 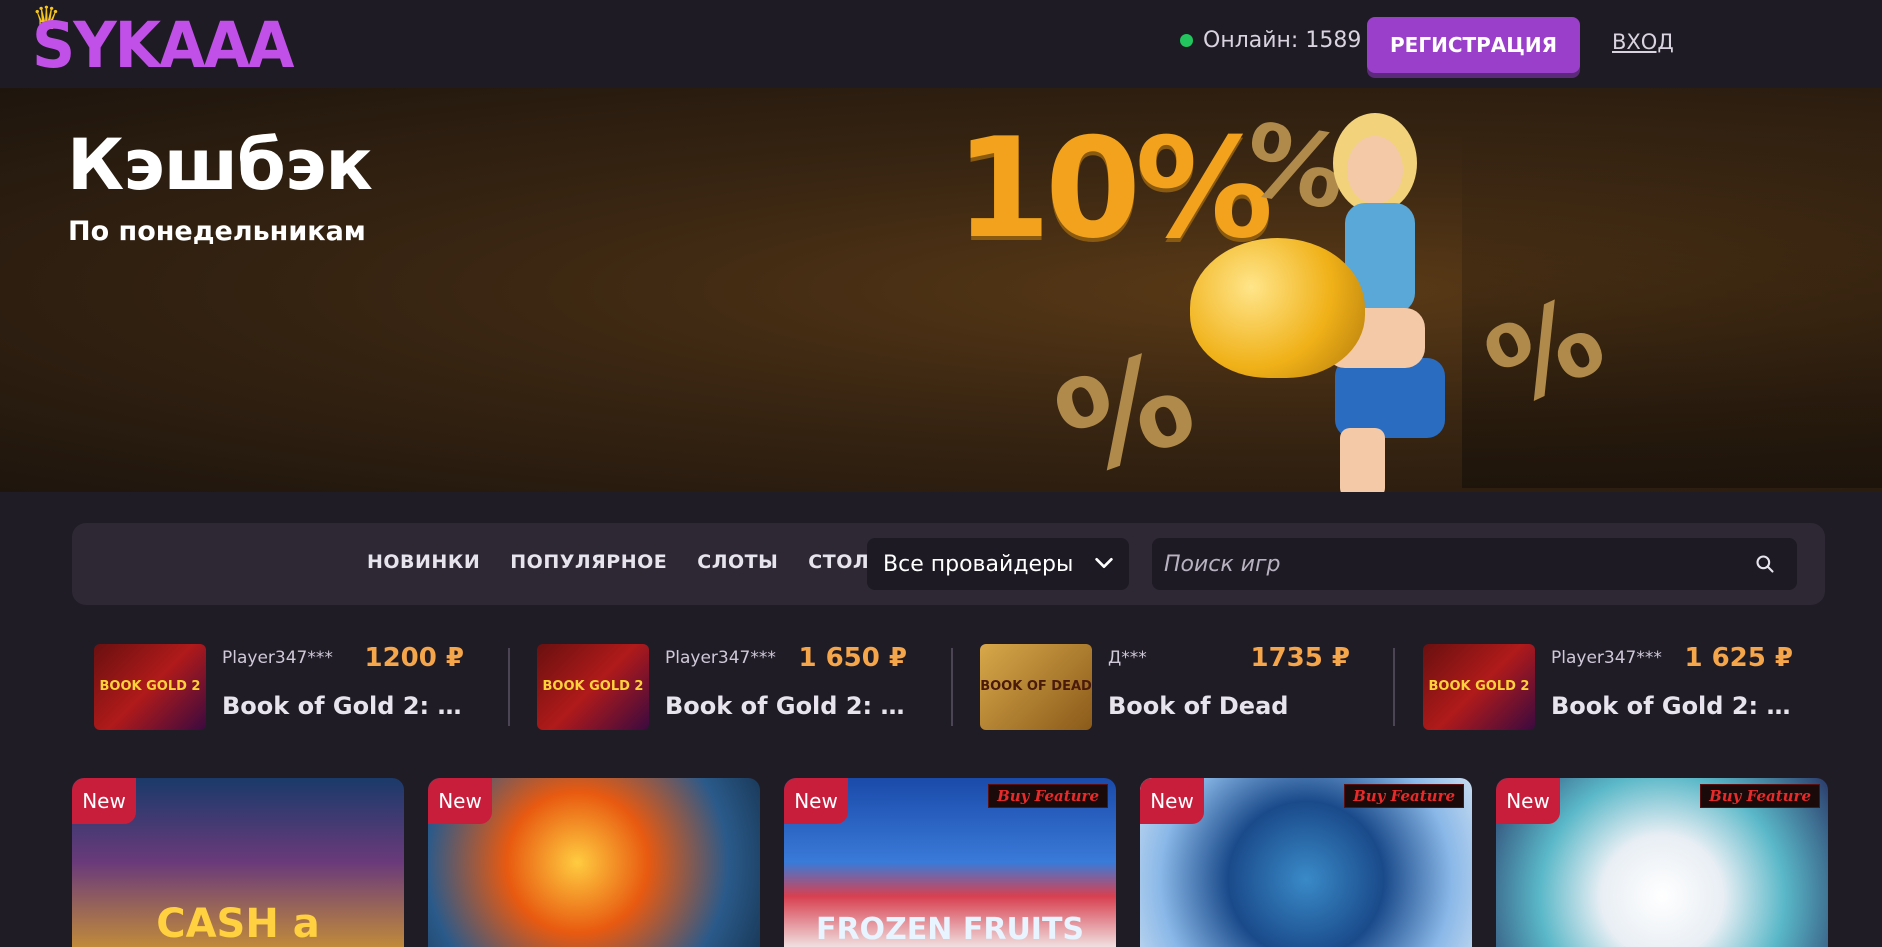 I want to click on piggy-bank-illustration, so click(x=1277, y=308).